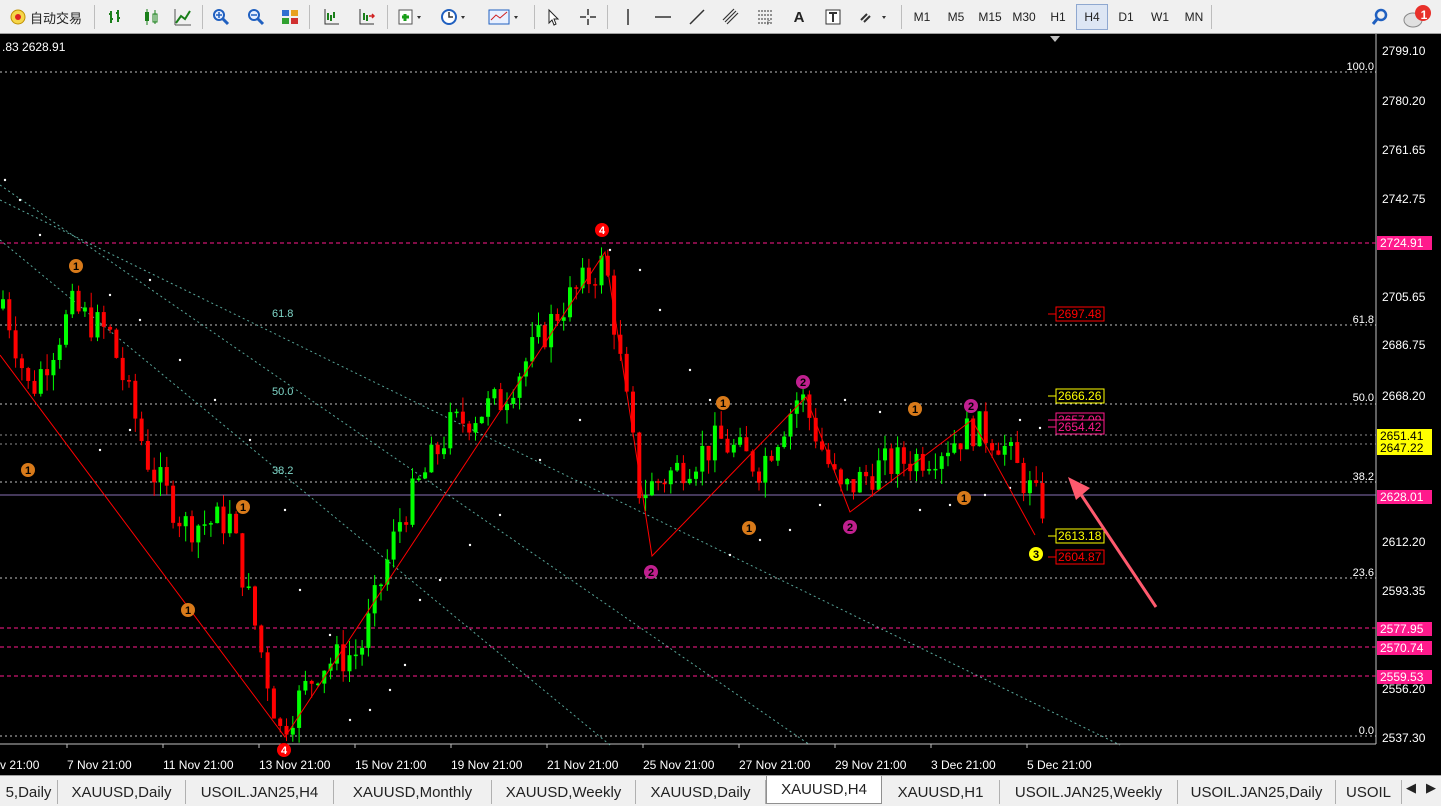 The width and height of the screenshot is (1441, 806). What do you see at coordinates (731, 17) in the screenshot?
I see `equidistant-channel-icon` at bounding box center [731, 17].